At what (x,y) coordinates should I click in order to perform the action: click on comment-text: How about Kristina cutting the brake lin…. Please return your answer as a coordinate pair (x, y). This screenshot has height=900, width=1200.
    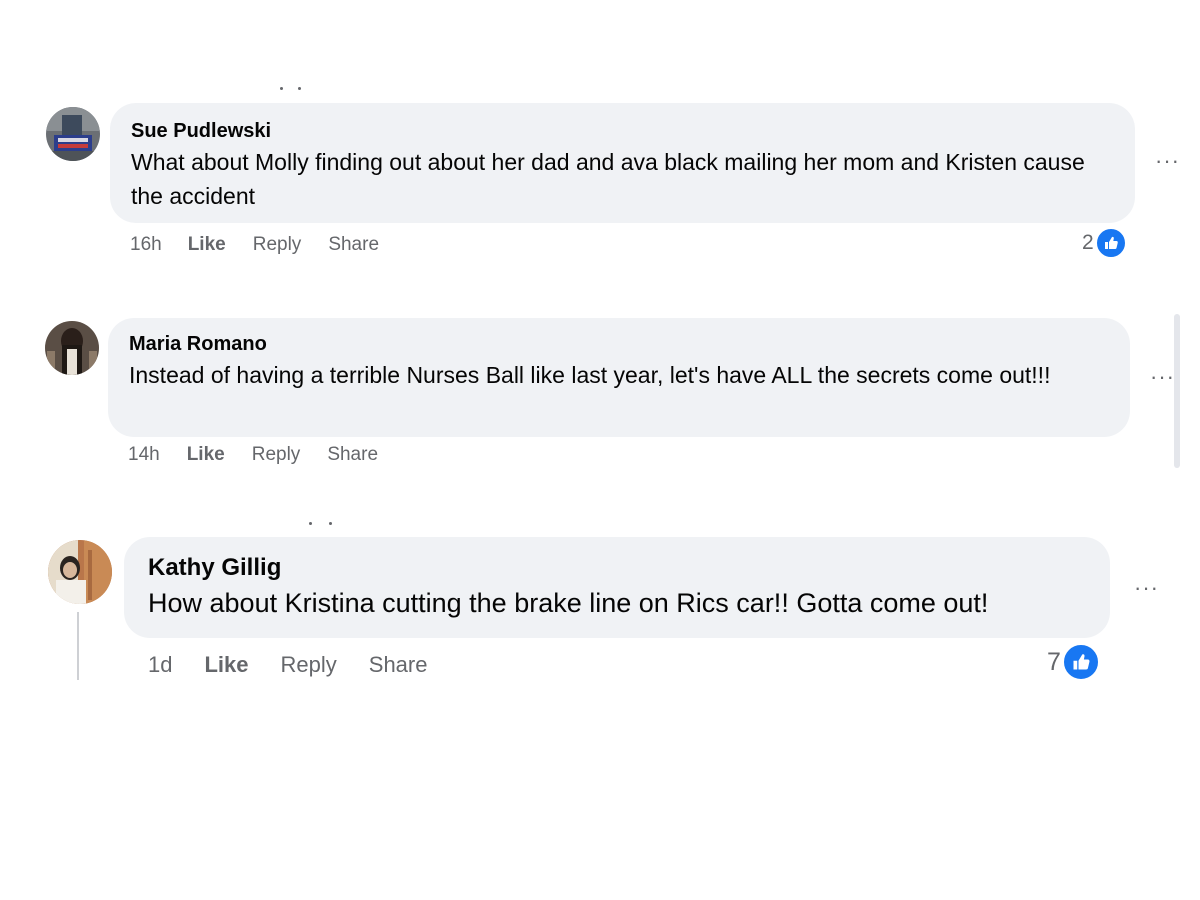
    Looking at the image, I should click on (568, 603).